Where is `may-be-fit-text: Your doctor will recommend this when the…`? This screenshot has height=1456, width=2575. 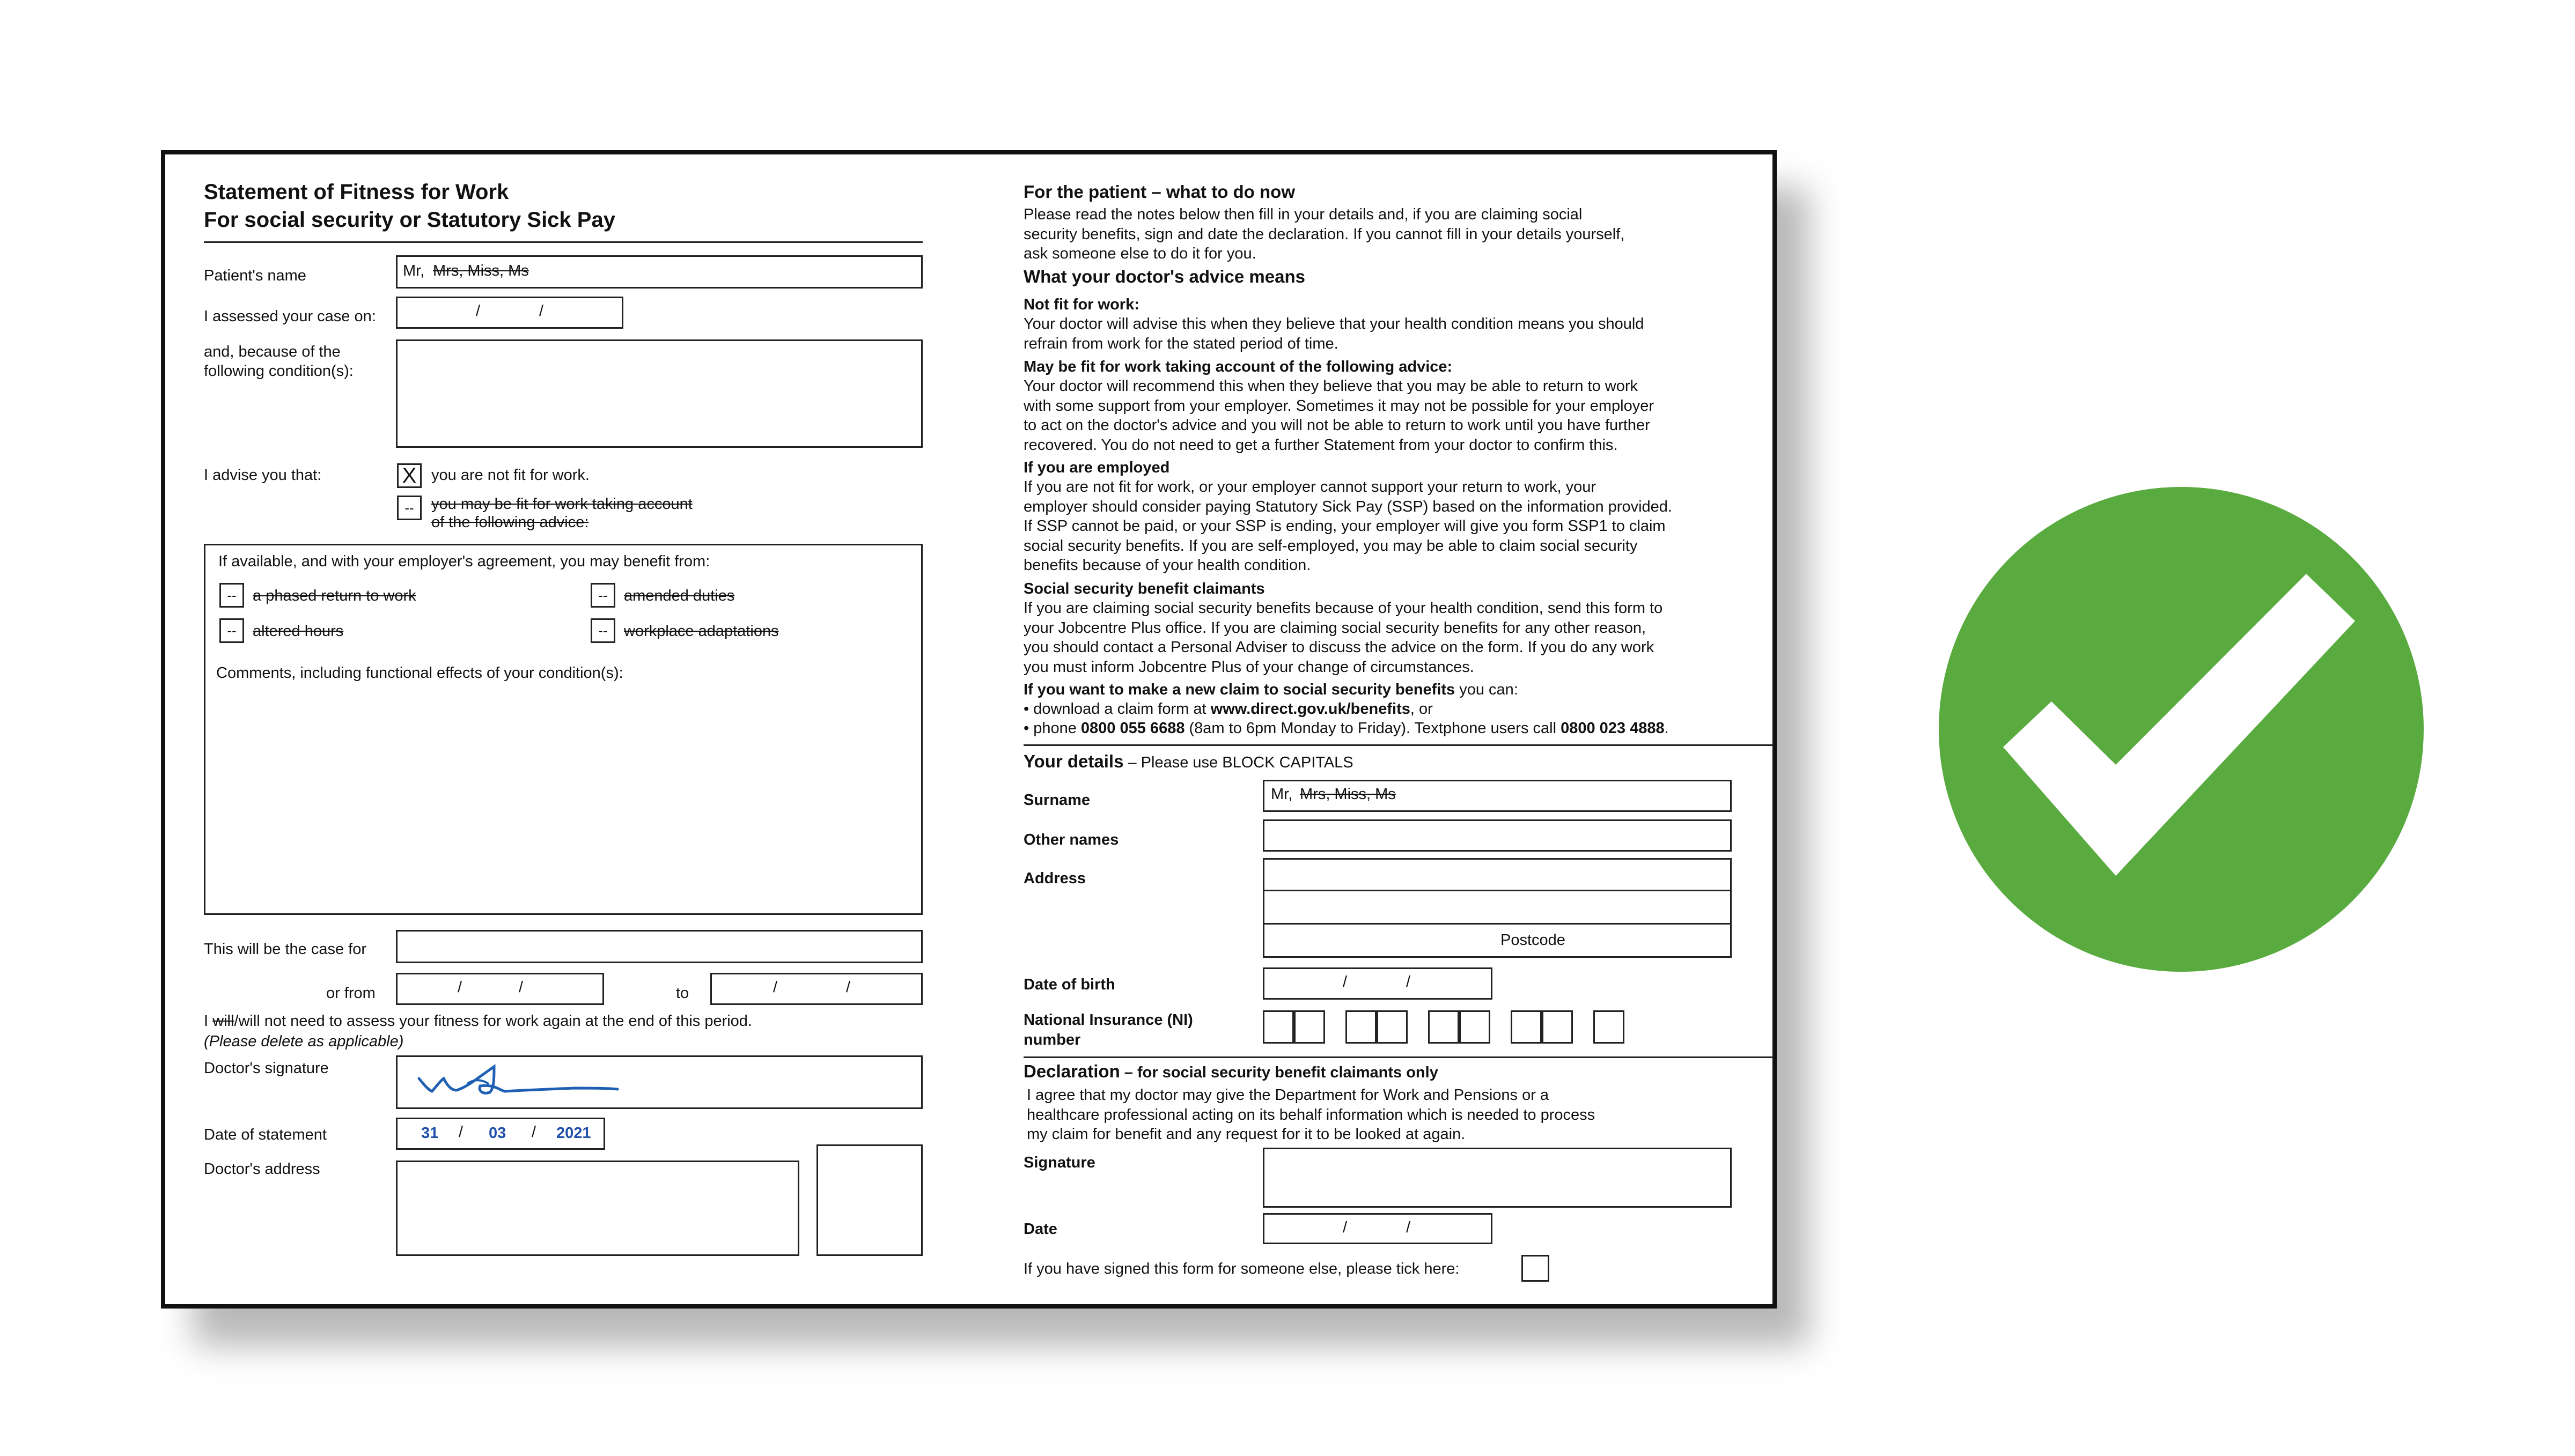 may-be-fit-text: Your doctor will recommend this when the… is located at coordinates (1339, 416).